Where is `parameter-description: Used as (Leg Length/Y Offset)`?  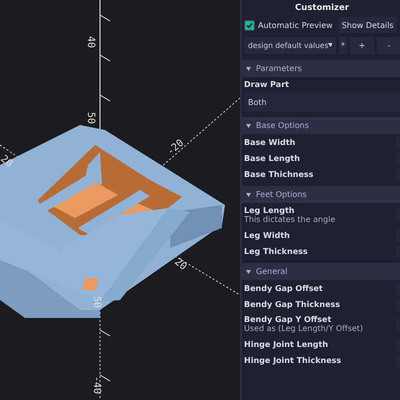 parameter-description: Used as (Leg Length/Y Offset) is located at coordinates (304, 328).